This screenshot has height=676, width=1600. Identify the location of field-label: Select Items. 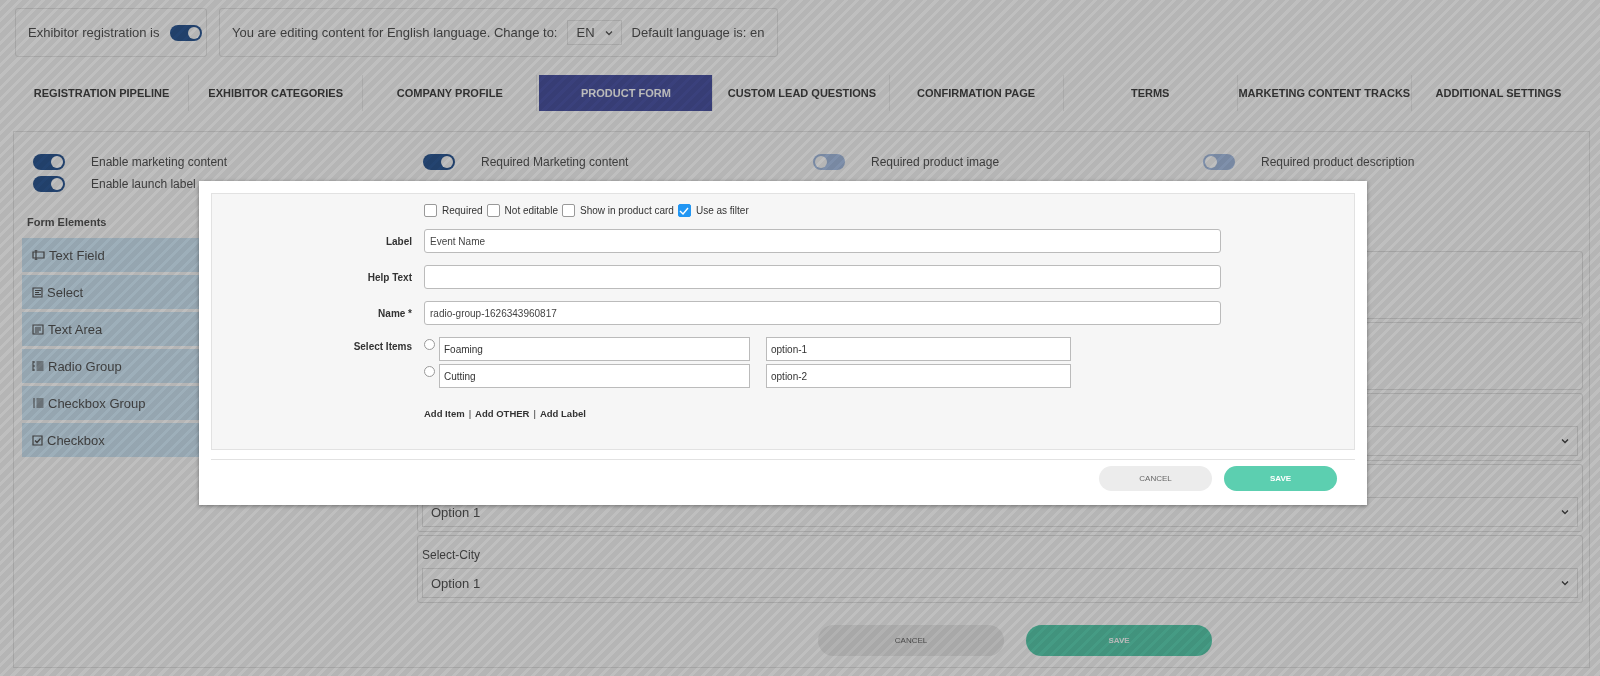
(382, 346).